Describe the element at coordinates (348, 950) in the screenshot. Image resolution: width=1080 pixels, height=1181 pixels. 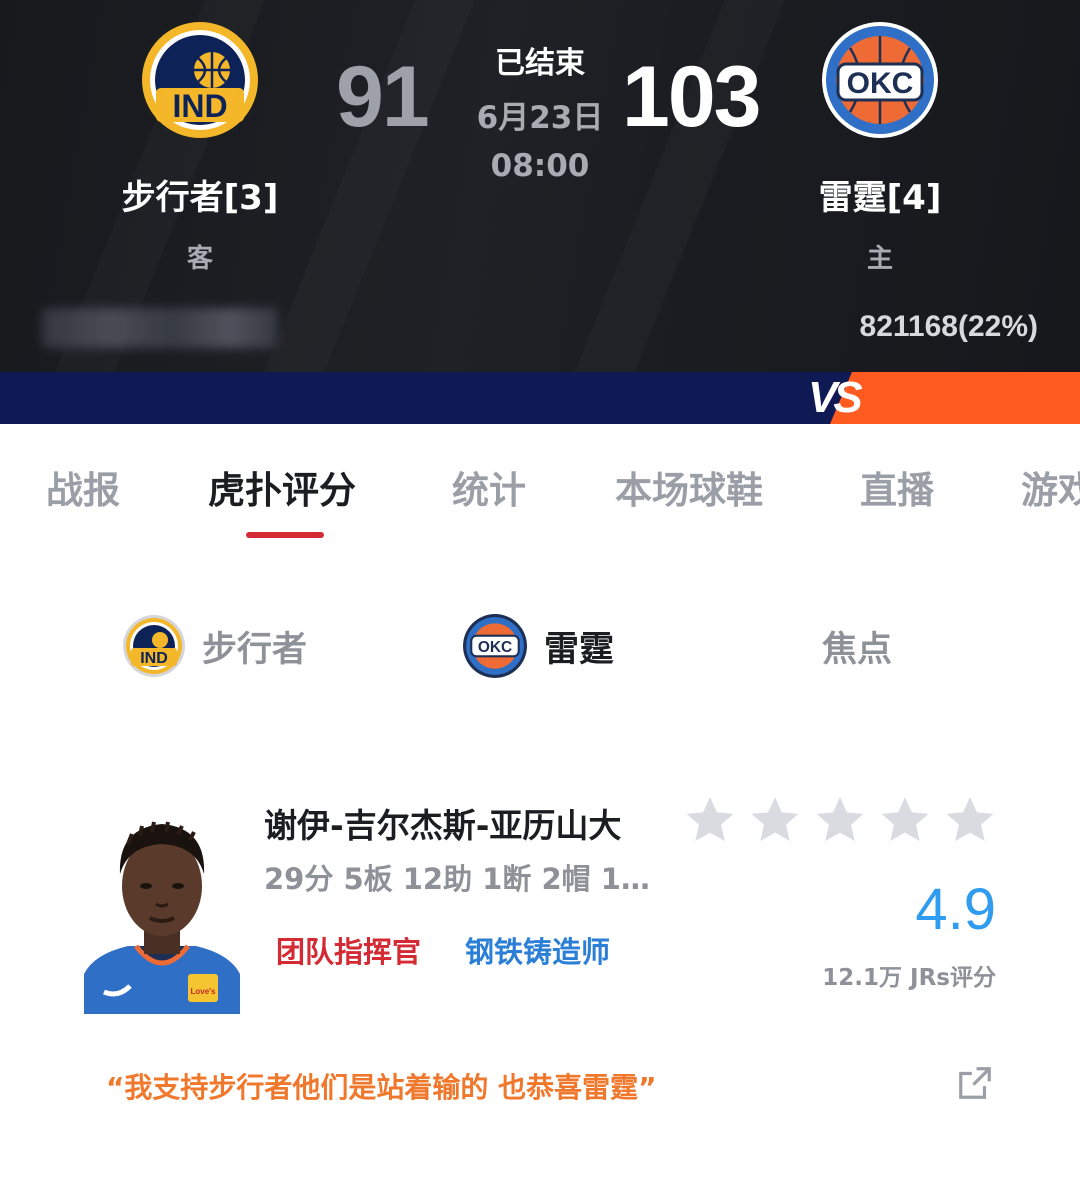
I see `player-tag-commander: 团队指挥官` at that location.